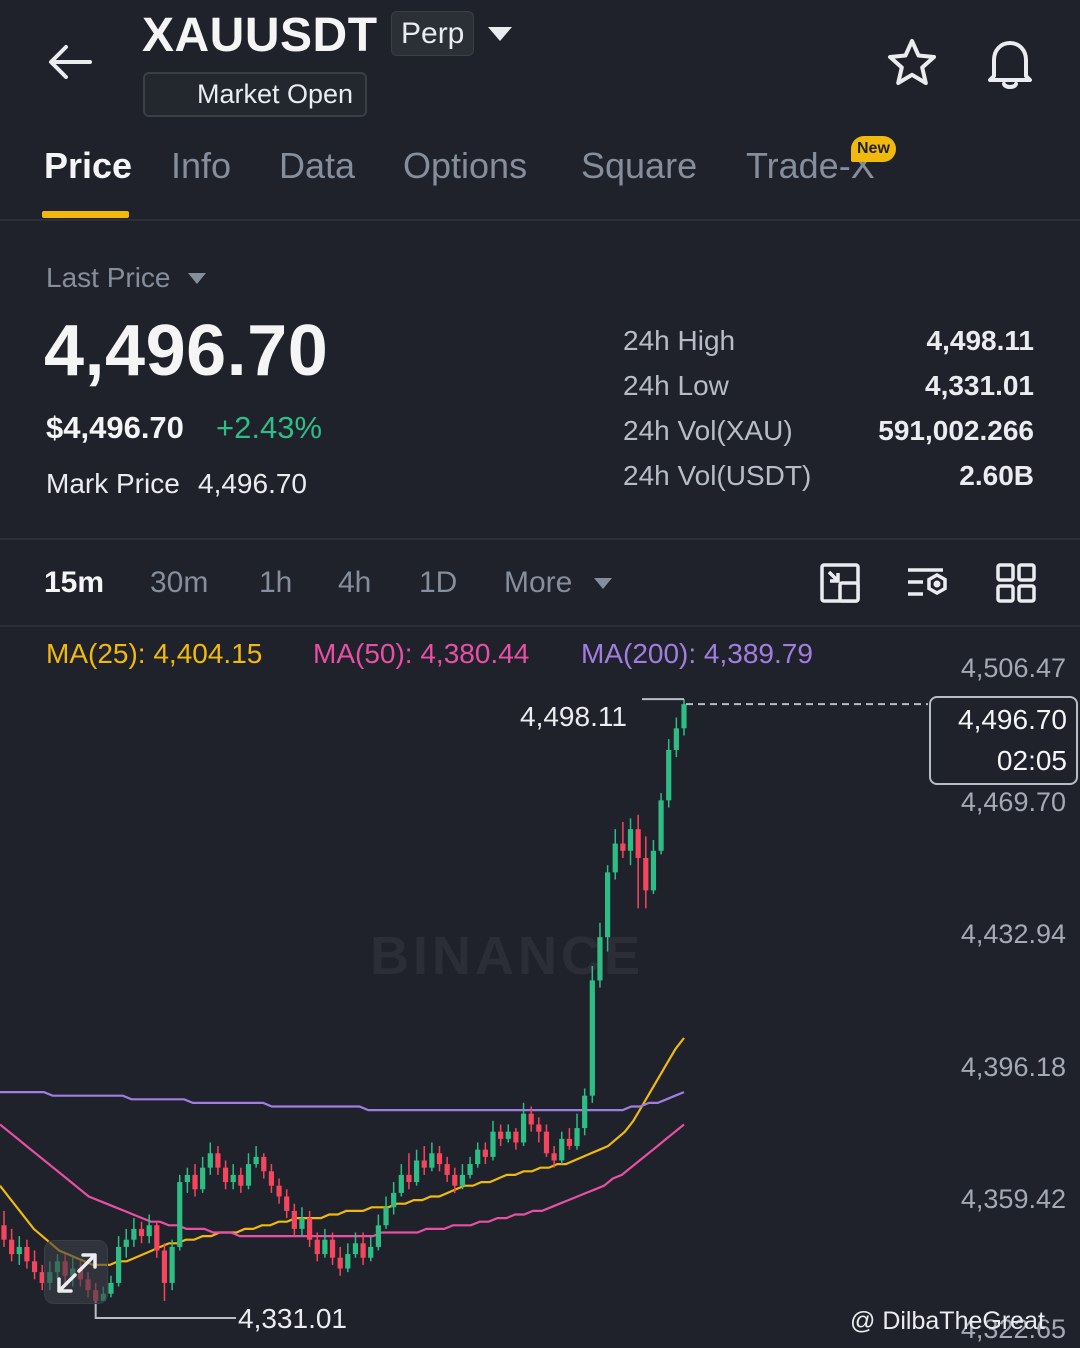 This screenshot has width=1080, height=1348. What do you see at coordinates (1010, 63) in the screenshot?
I see `notification-bell-icon` at bounding box center [1010, 63].